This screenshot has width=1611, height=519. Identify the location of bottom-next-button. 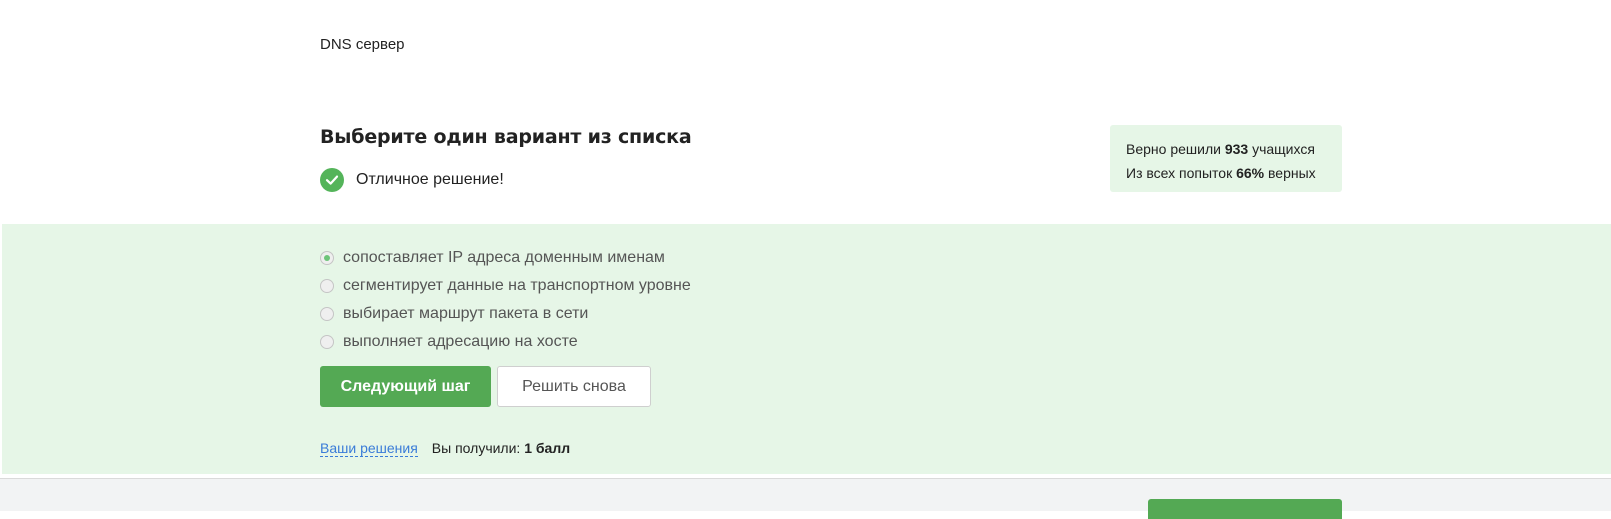
(1245, 509).